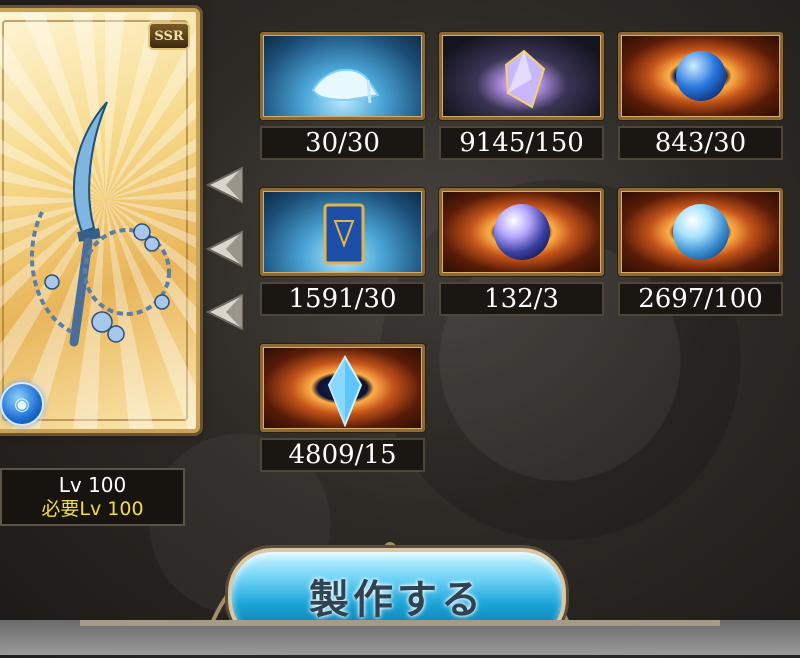 The height and width of the screenshot is (658, 800). I want to click on glass-slipper-icon, so click(345, 86).